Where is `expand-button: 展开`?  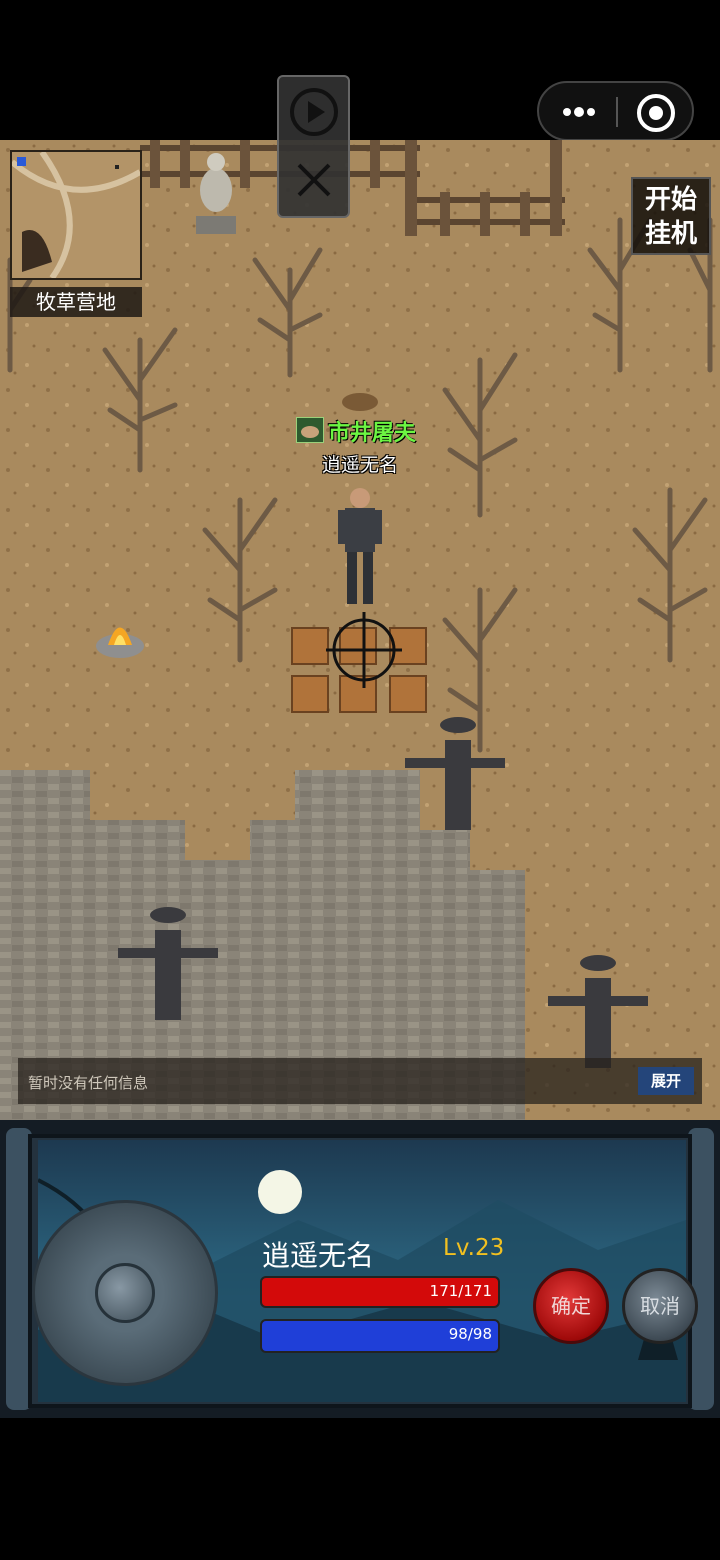
expand-button: 展开 is located at coordinates (666, 1081).